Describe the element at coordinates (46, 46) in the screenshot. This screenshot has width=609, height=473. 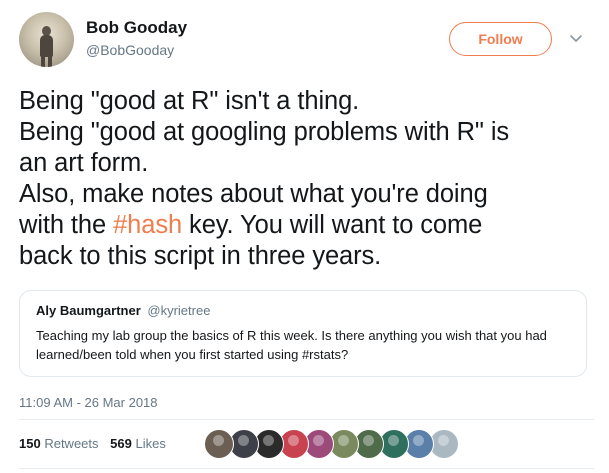
I see `avatar-figure-body` at that location.